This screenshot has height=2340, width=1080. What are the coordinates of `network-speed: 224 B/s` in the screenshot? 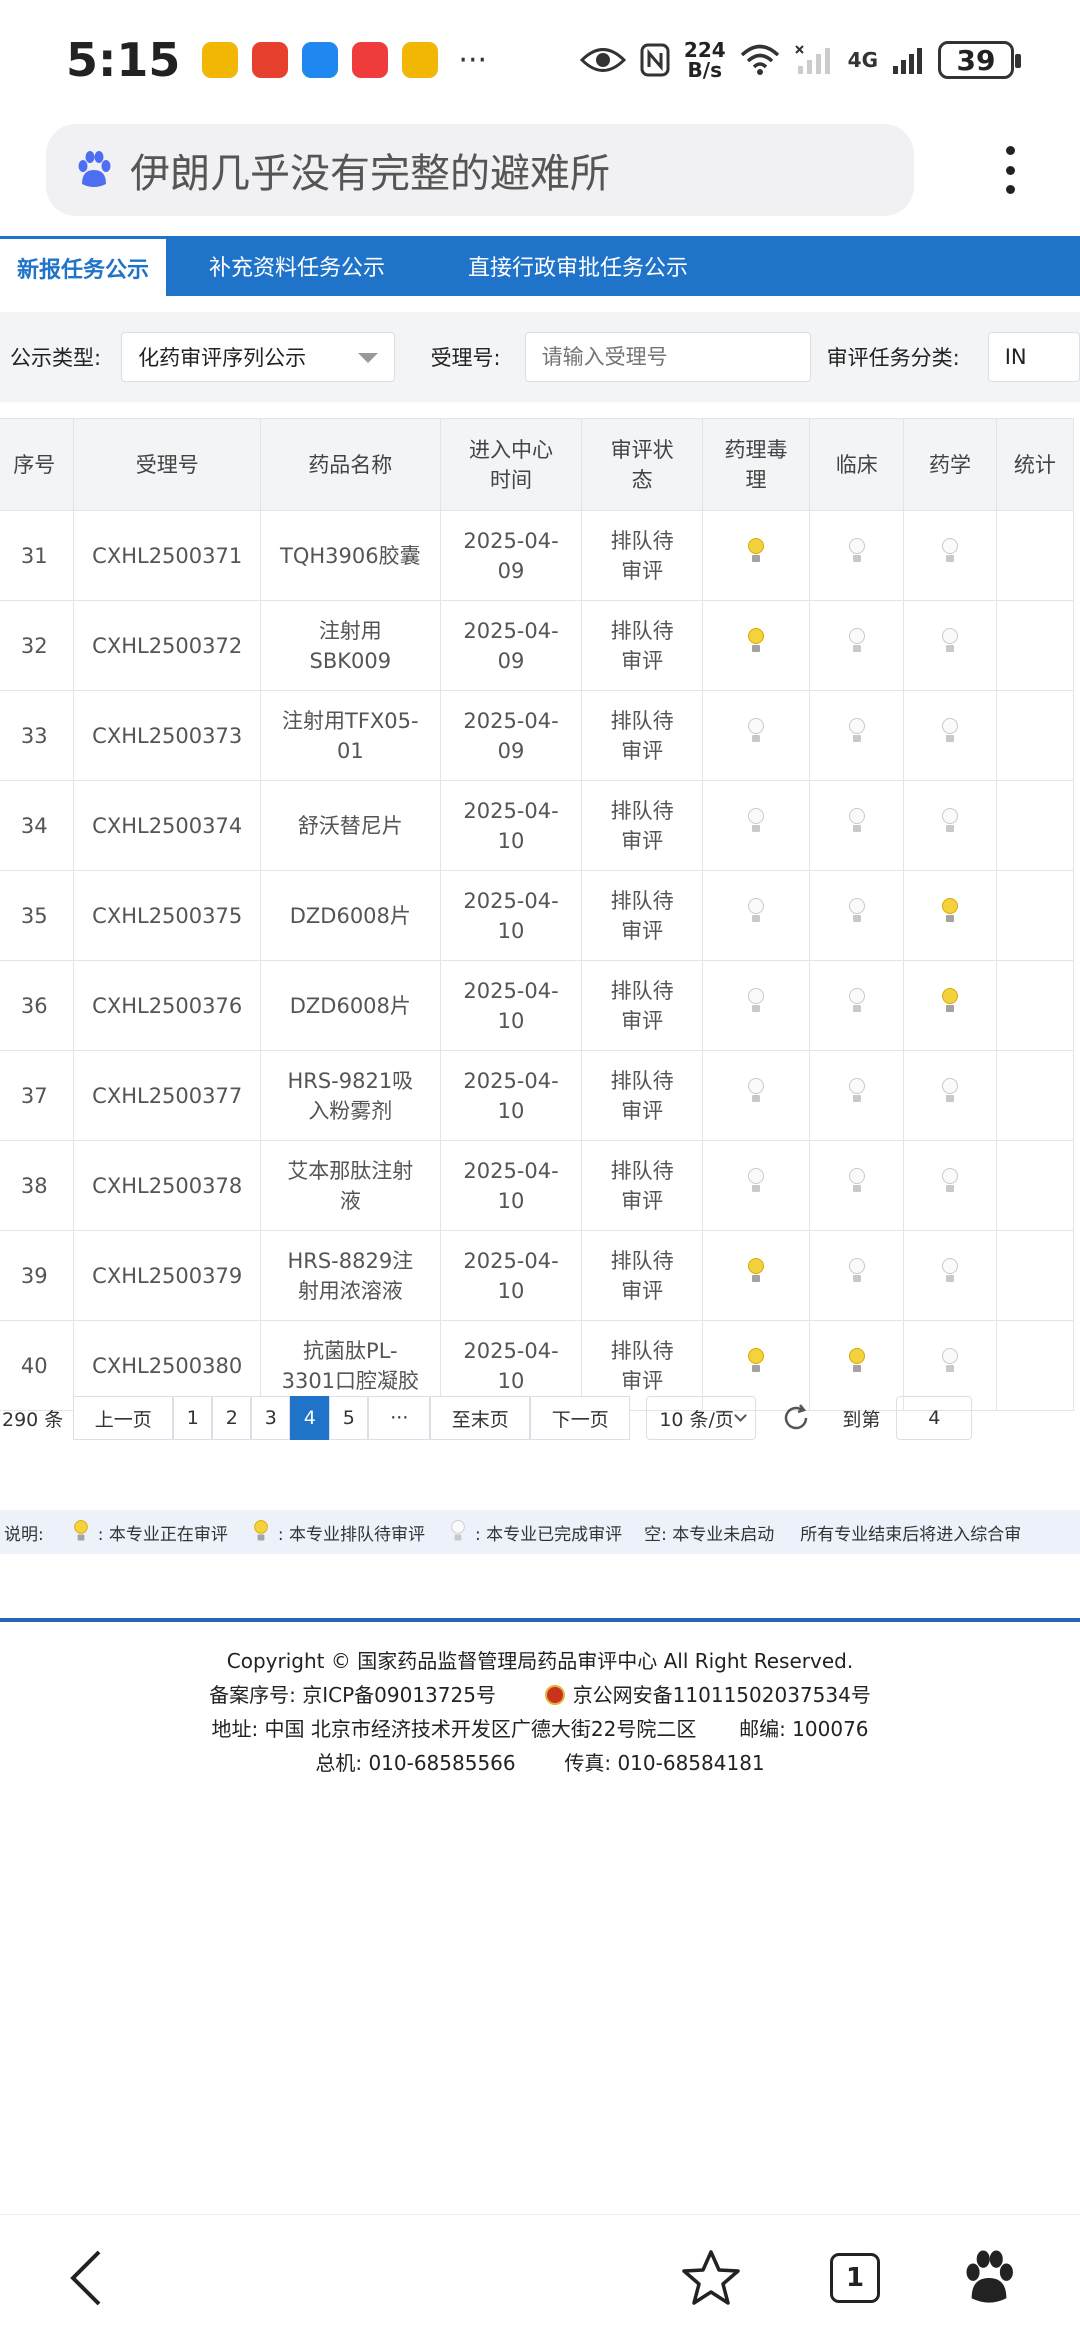 It's located at (704, 60).